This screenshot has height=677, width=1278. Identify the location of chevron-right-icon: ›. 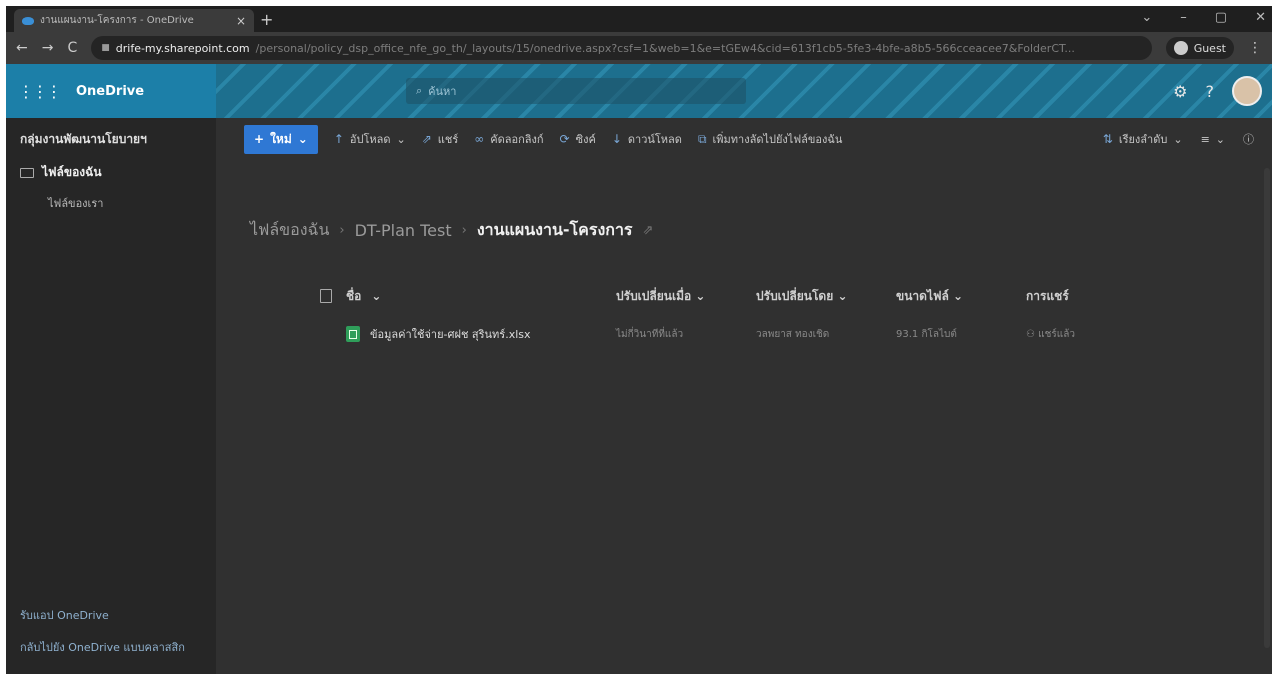
(342, 230).